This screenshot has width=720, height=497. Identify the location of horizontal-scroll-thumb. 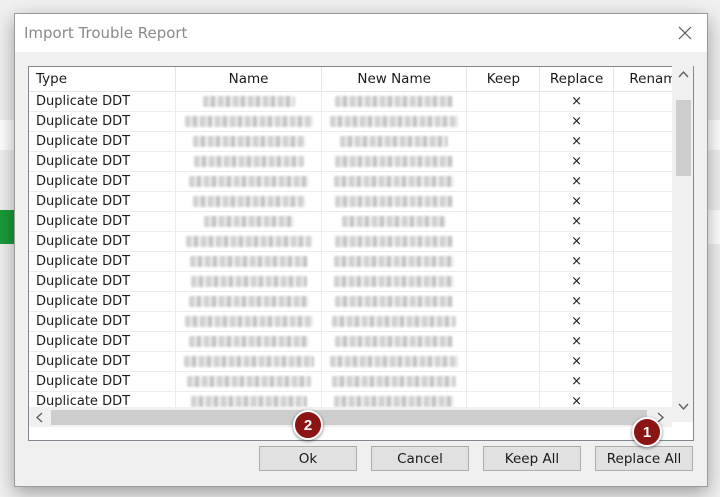
(349, 417).